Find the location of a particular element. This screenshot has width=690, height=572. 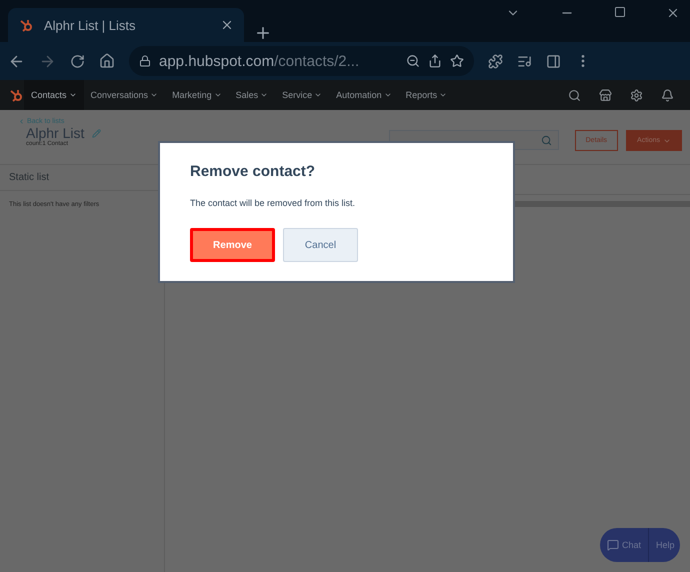

dialog-message: The contact will be removed from this list. is located at coordinates (273, 203).